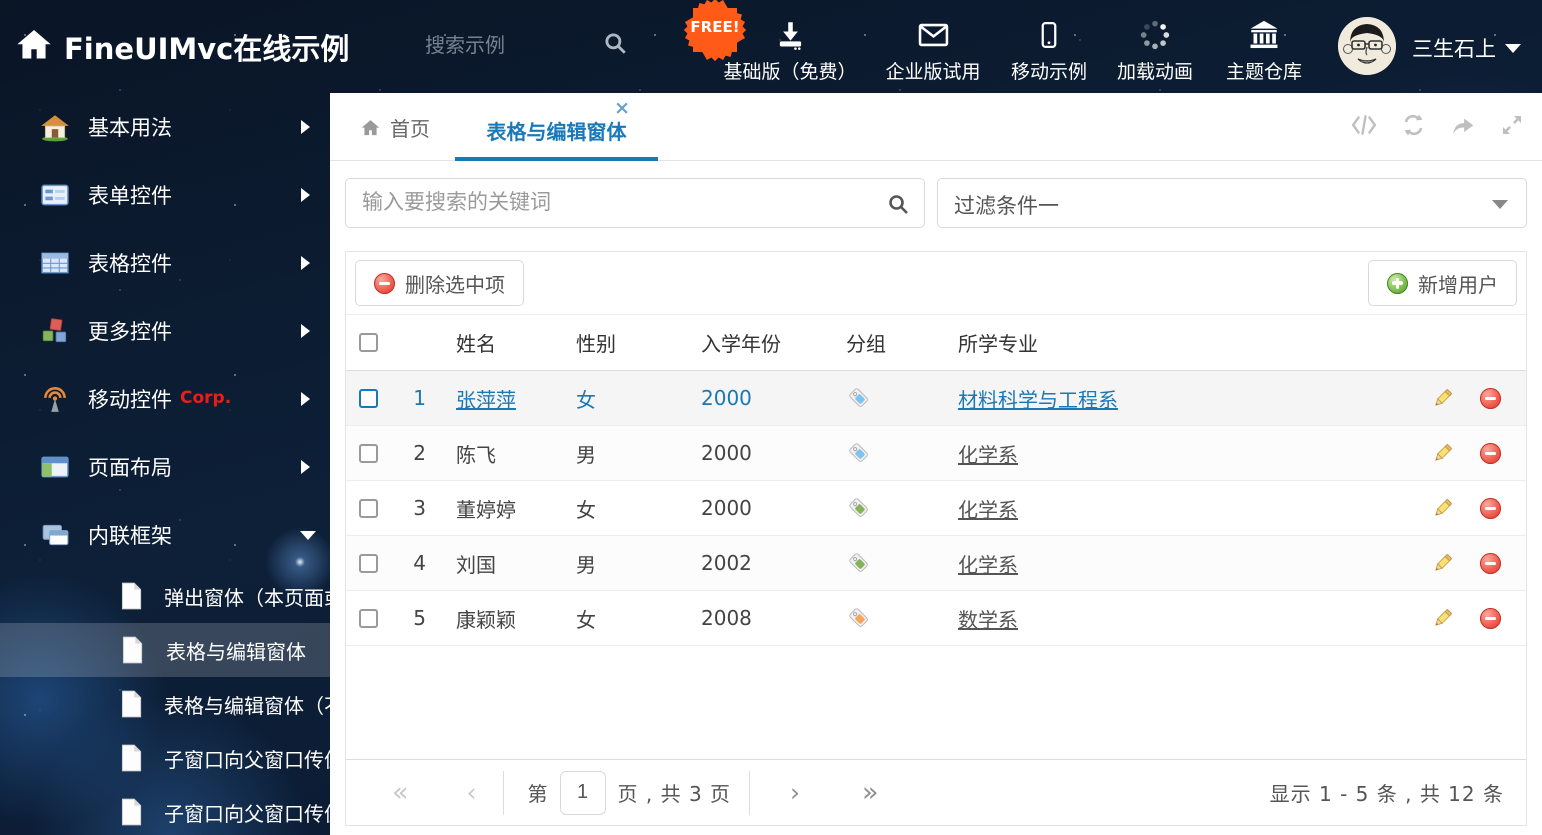 The width and height of the screenshot is (1542, 835). Describe the element at coordinates (395, 127) in the screenshot. I see `tab-home: 首页` at that location.